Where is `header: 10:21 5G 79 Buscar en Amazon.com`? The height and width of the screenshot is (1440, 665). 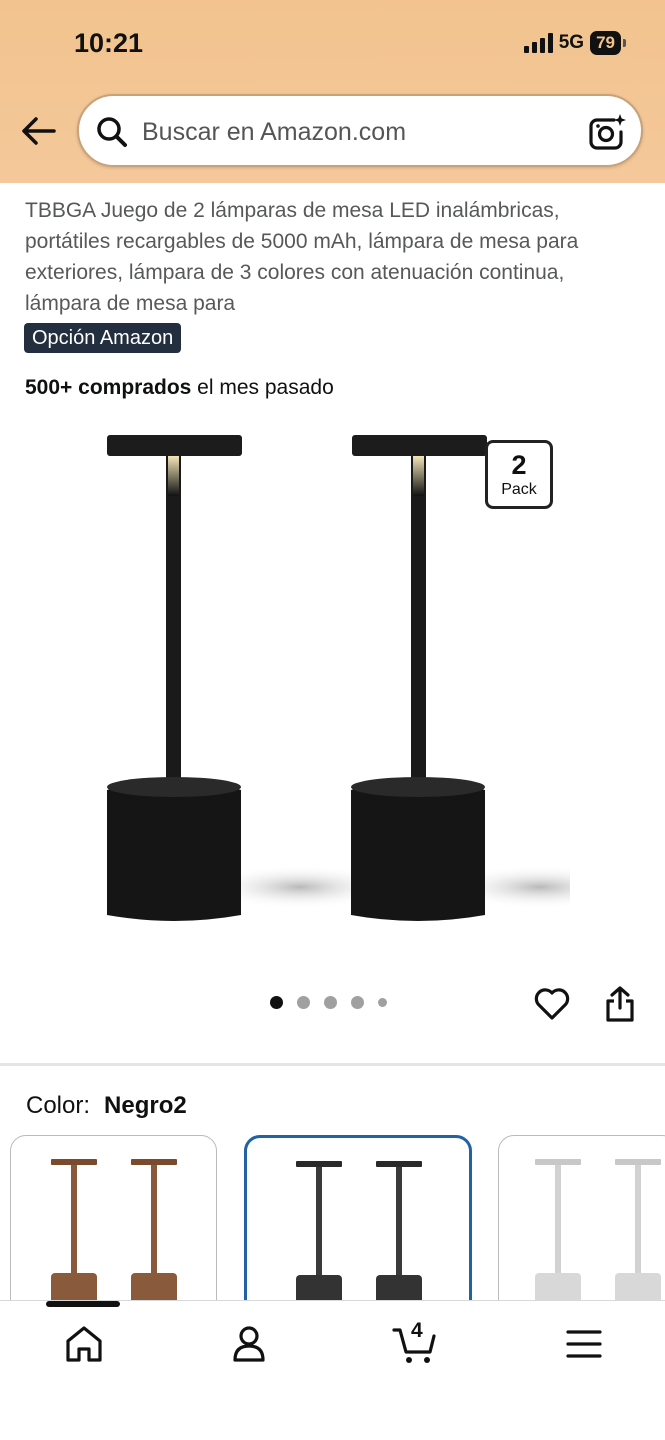 header: 10:21 5G 79 Buscar en Amazon.com is located at coordinates (332, 91).